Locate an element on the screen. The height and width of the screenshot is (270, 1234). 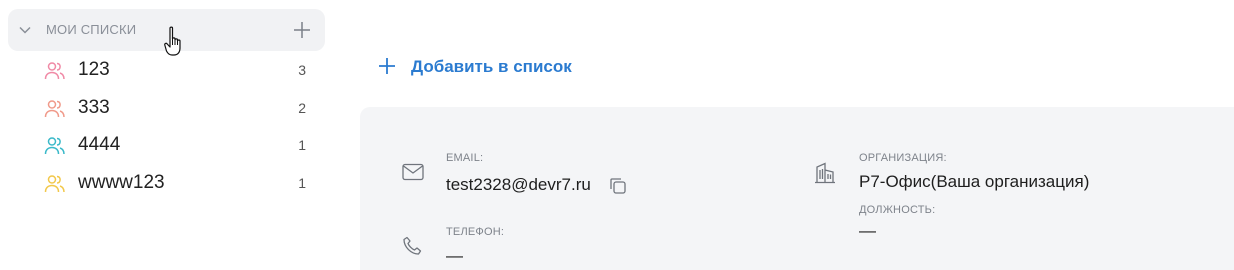
list-item: 123 3 is located at coordinates (180, 71).